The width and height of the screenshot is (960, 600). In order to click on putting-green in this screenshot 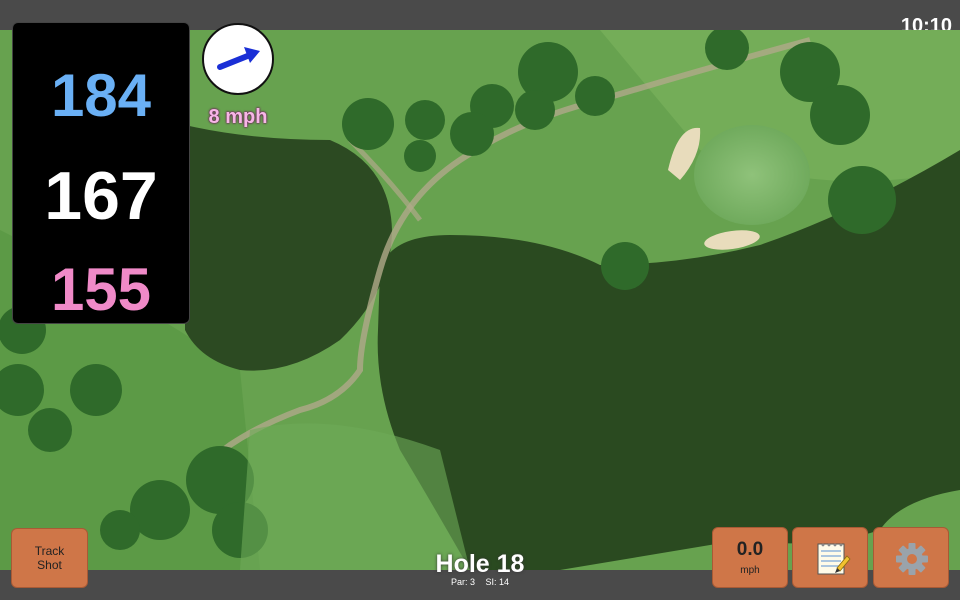, I will do `click(752, 175)`.